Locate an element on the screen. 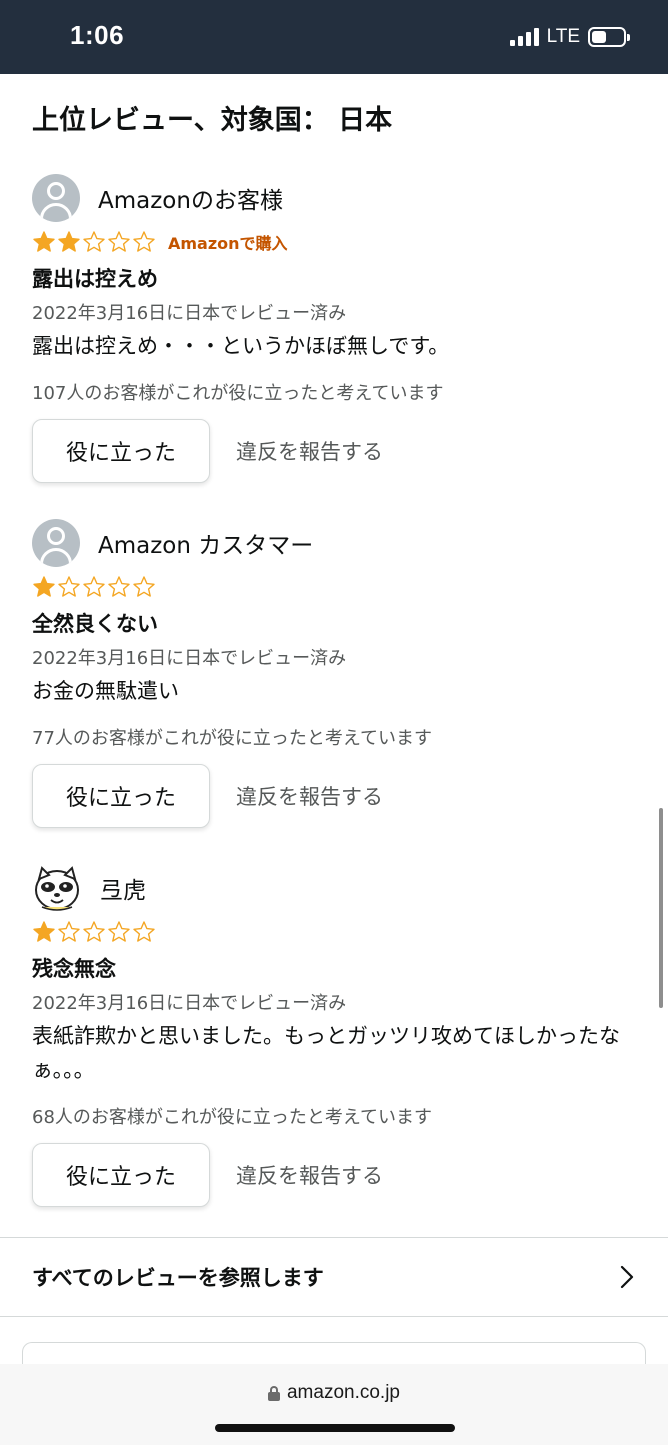 The image size is (668, 1445). review-body: 露出は控えめ・・・というかほぼ無しです。 is located at coordinates (241, 346).